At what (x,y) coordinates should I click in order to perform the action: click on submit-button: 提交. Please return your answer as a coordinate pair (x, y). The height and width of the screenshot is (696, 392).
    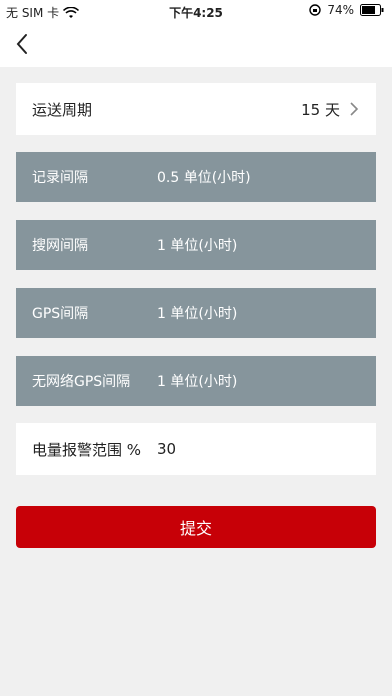
    Looking at the image, I should click on (196, 527).